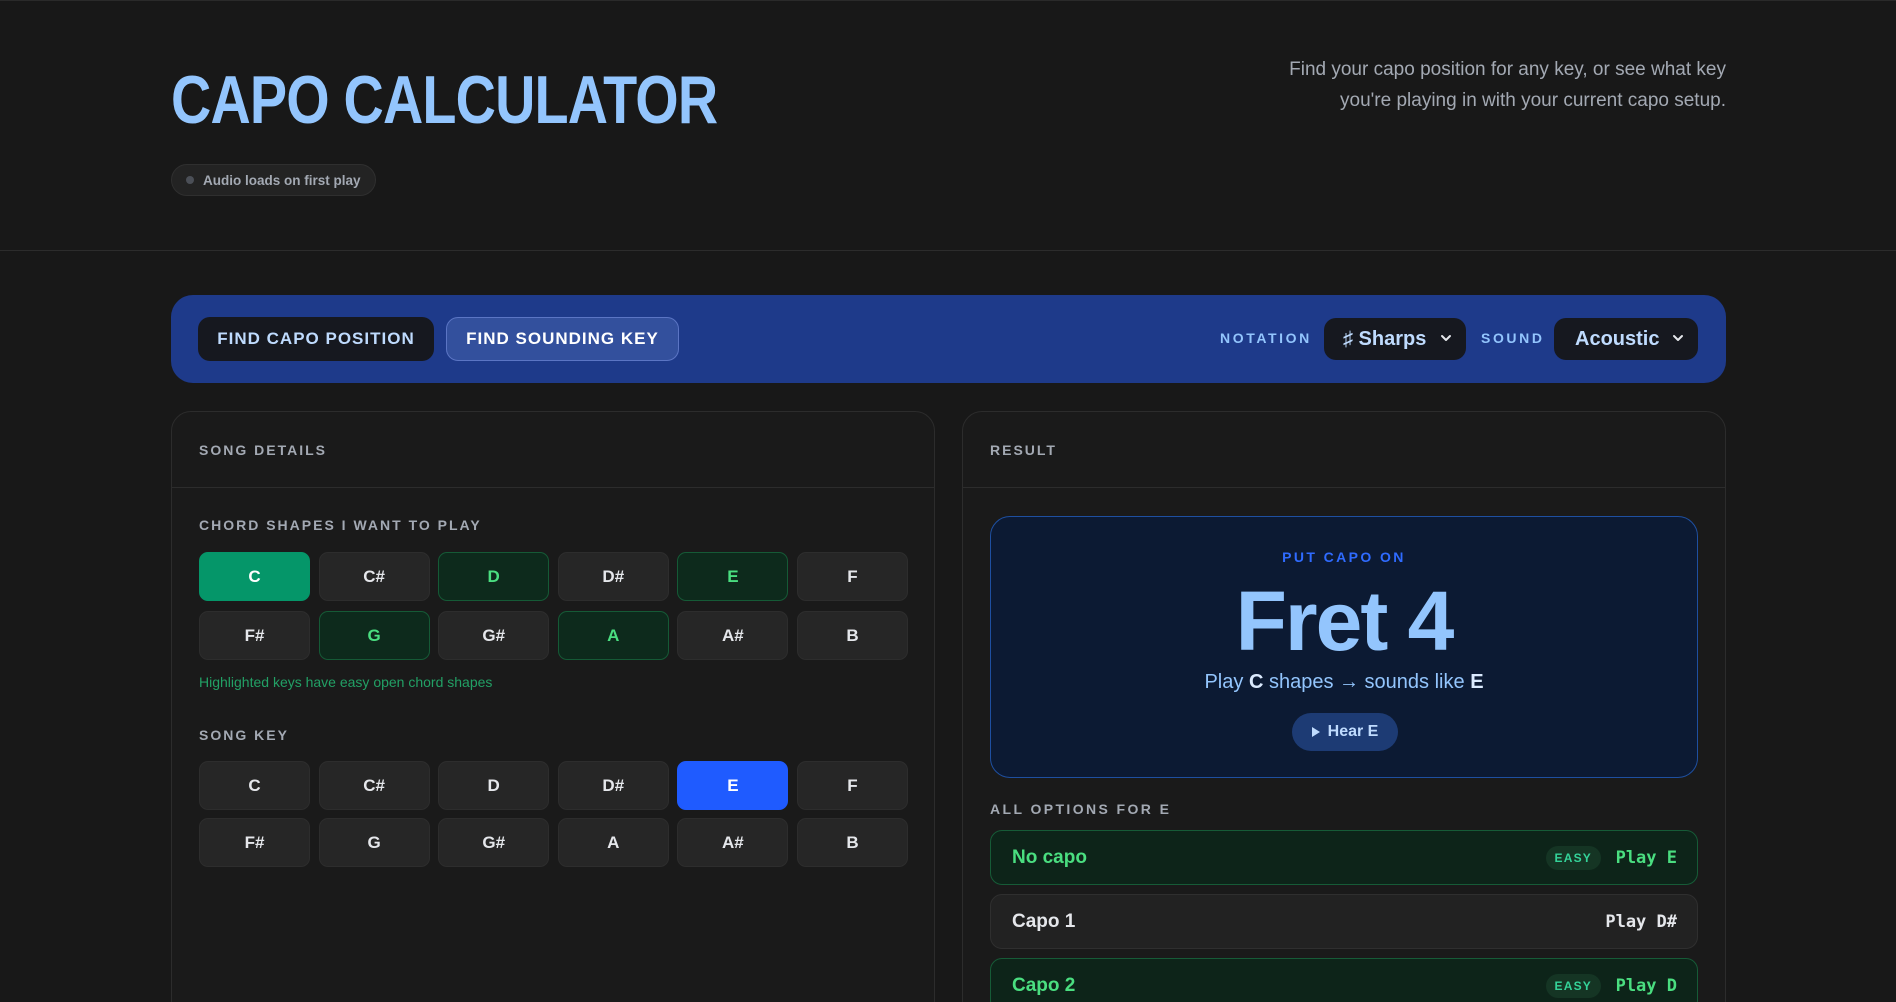  What do you see at coordinates (340, 525) in the screenshot?
I see `chord-shapes-label: CHORD SHAPES I WANT TO PLAY` at bounding box center [340, 525].